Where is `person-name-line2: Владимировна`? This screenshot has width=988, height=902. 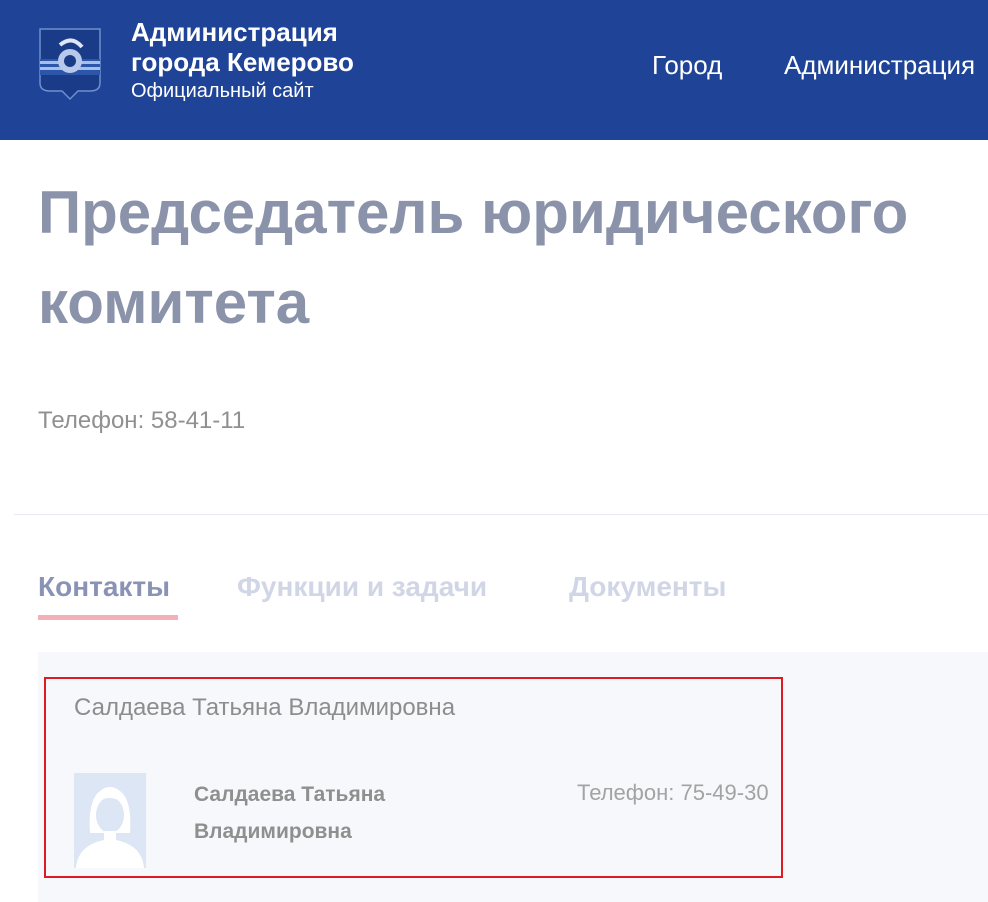
person-name-line2: Владимировна is located at coordinates (273, 831).